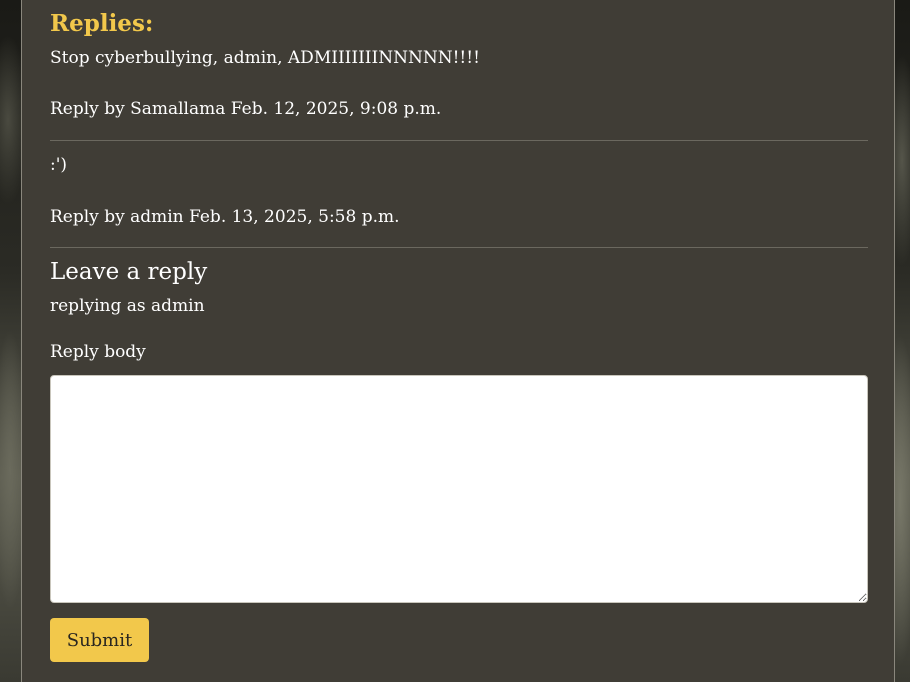 The height and width of the screenshot is (682, 910). Describe the element at coordinates (225, 217) in the screenshot. I see `reply-meta: Reply by admin Feb. 13, 2025, 5:58 p.m.` at that location.